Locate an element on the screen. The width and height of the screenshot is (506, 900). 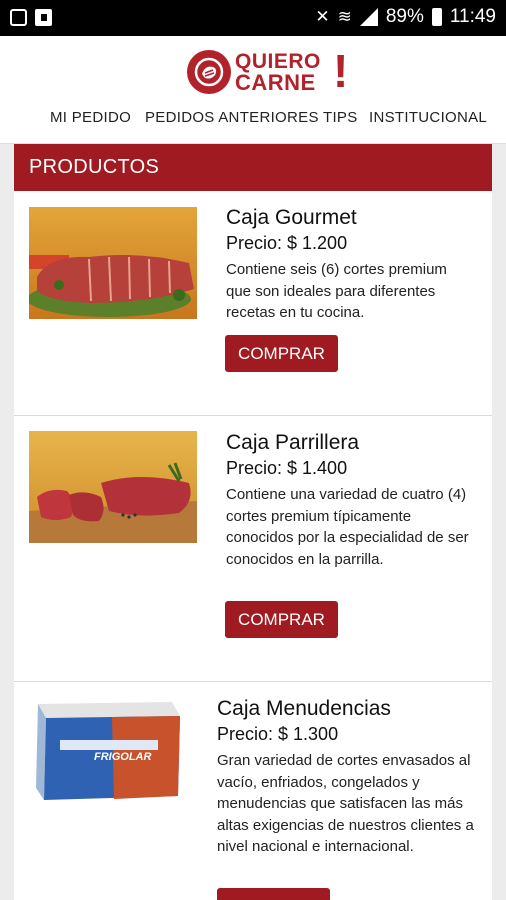
clock: 11:49 is located at coordinates (472, 16).